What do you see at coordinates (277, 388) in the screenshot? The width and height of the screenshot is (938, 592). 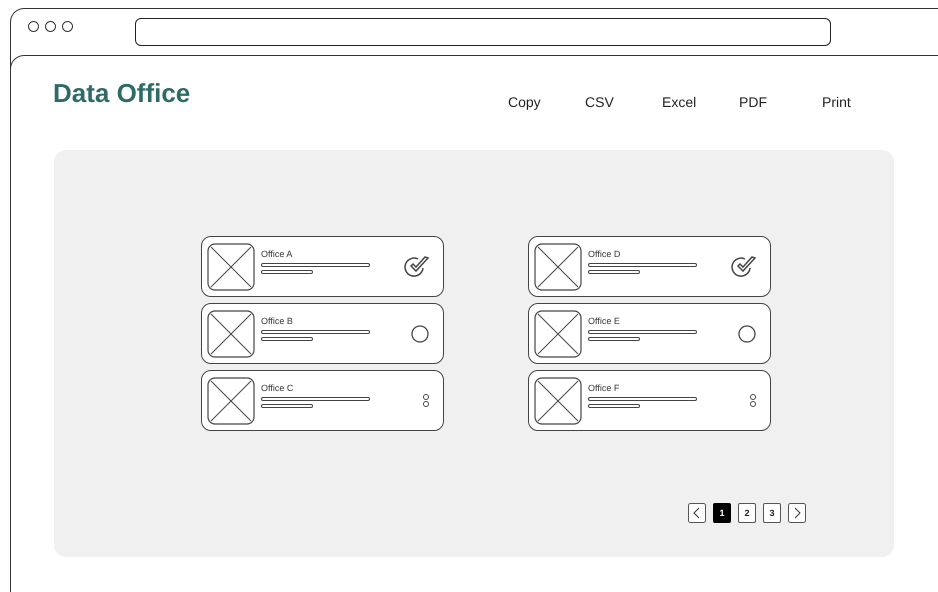 I see `office-name: Office C` at bounding box center [277, 388].